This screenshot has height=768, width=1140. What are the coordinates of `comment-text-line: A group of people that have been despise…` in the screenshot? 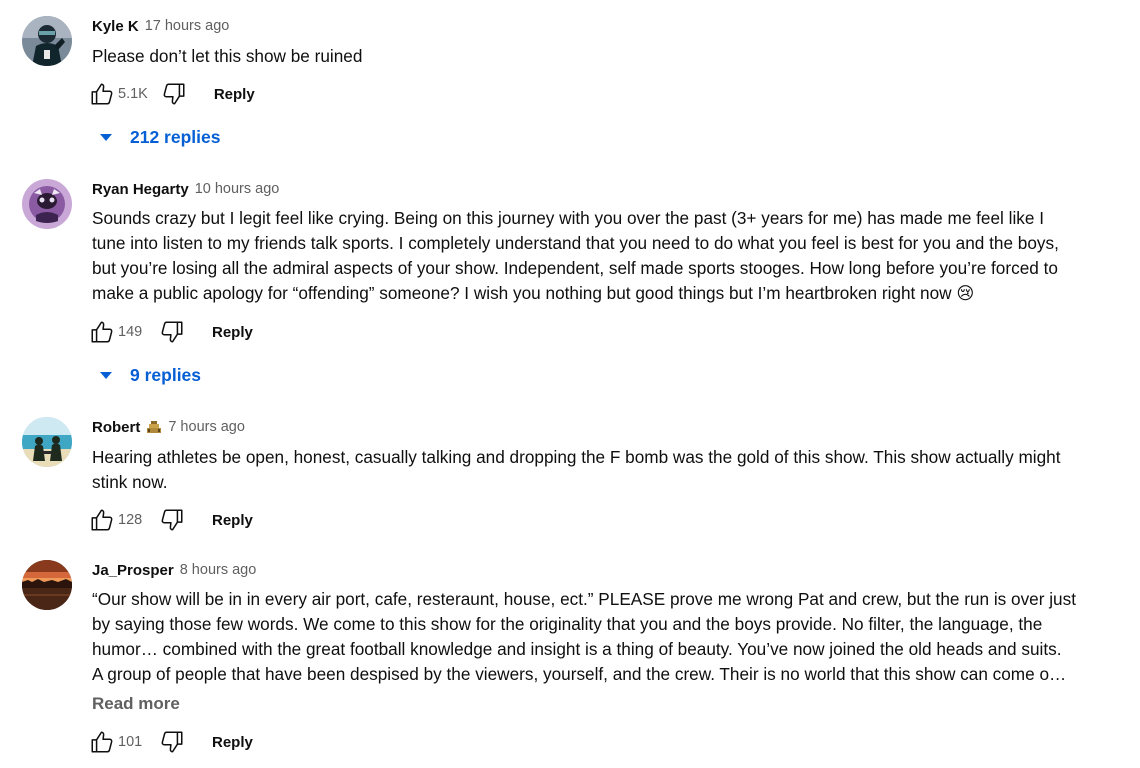 It's located at (579, 674).